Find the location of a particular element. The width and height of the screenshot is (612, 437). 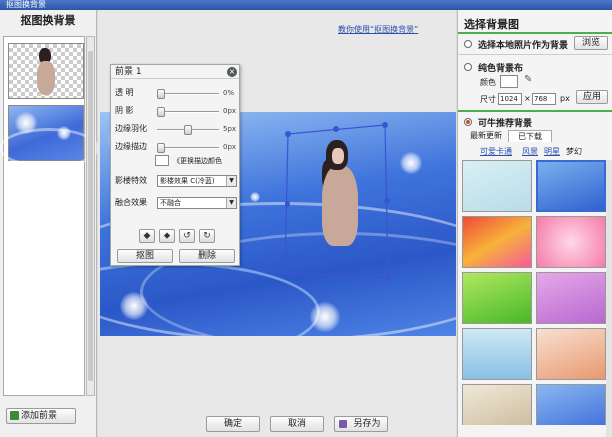

shadow-row: 阴 影 0px is located at coordinates (176, 111).